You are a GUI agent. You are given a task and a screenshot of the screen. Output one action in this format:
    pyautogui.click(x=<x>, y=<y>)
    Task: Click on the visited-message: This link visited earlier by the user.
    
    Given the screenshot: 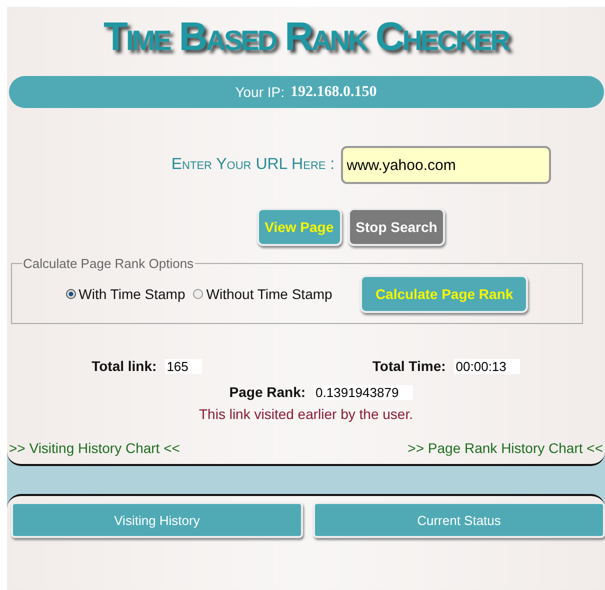 What is the action you would take?
    pyautogui.click(x=306, y=414)
    